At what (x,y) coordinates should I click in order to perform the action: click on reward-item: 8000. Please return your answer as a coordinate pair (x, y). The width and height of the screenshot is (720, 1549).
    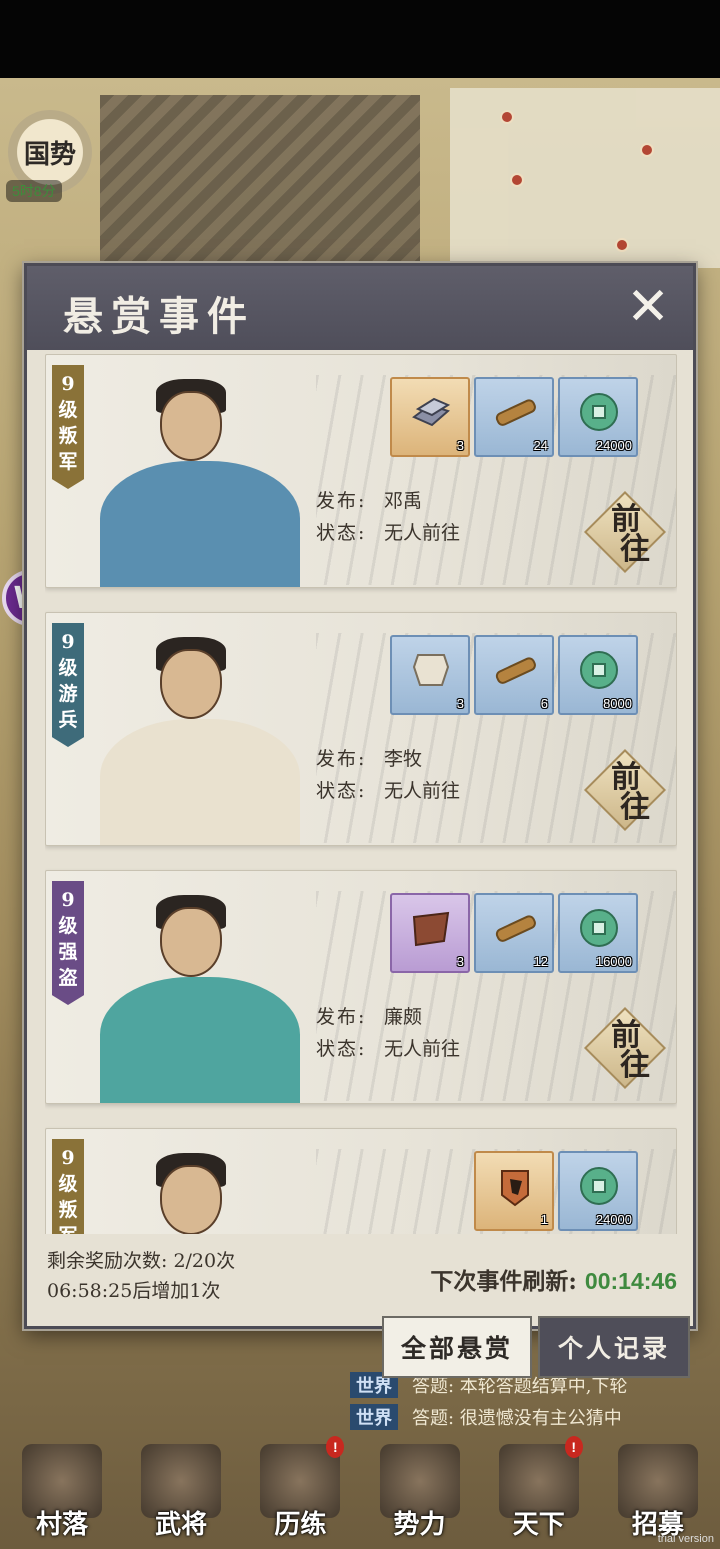
    Looking at the image, I should click on (598, 675).